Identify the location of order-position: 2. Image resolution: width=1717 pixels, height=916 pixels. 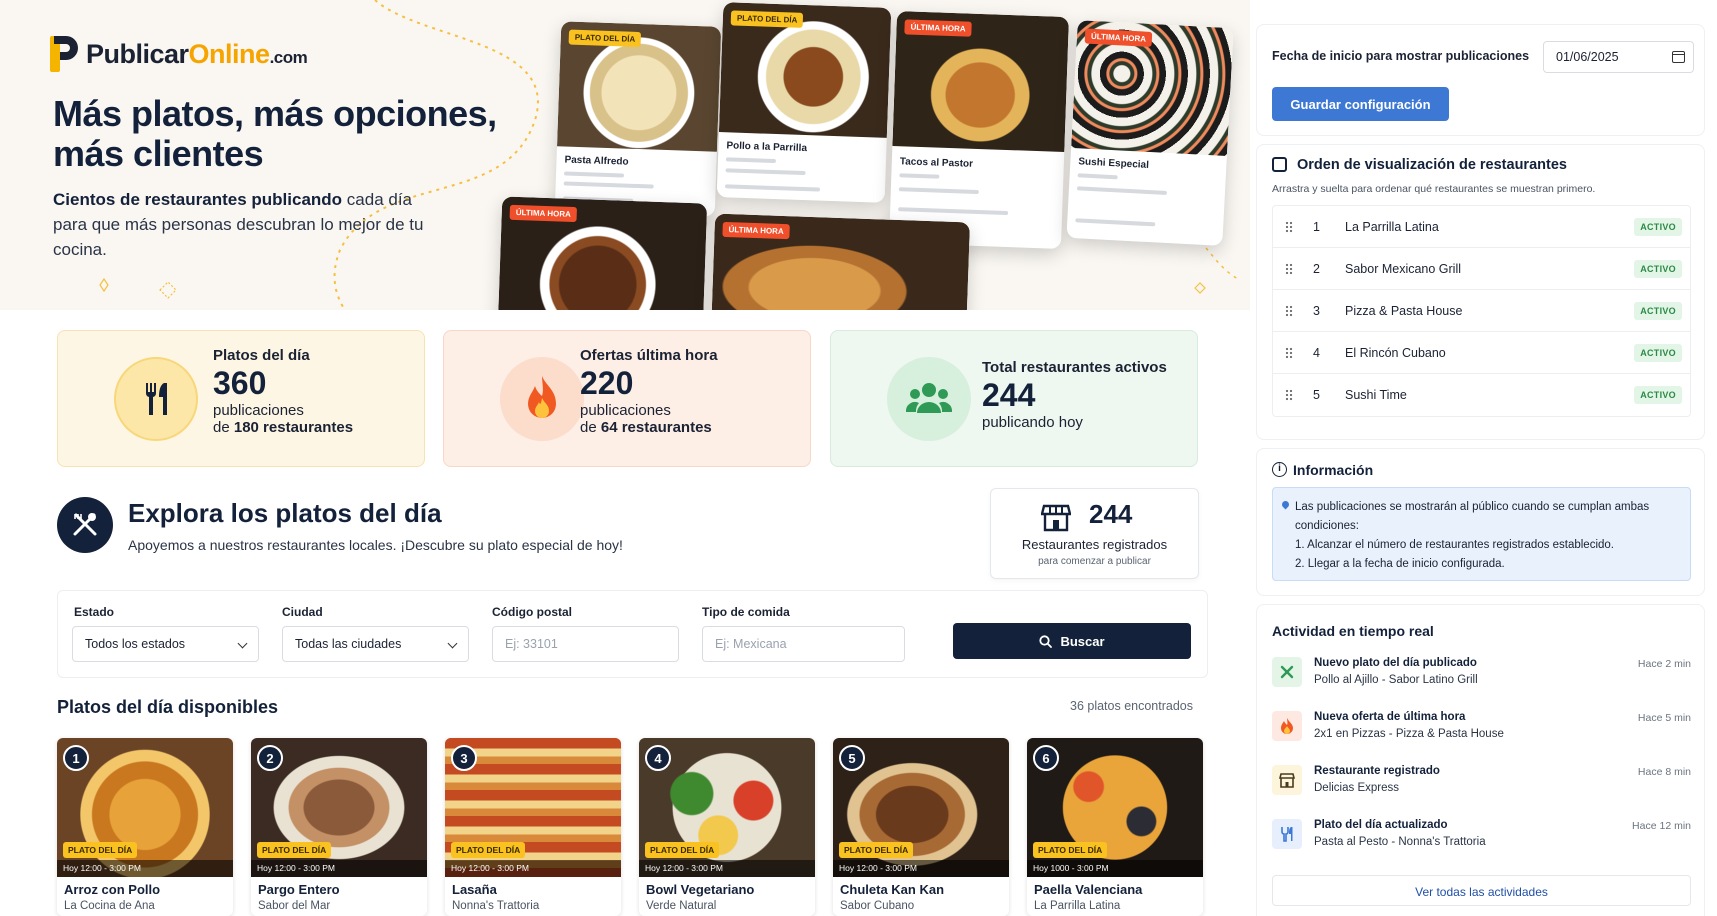
(1316, 269).